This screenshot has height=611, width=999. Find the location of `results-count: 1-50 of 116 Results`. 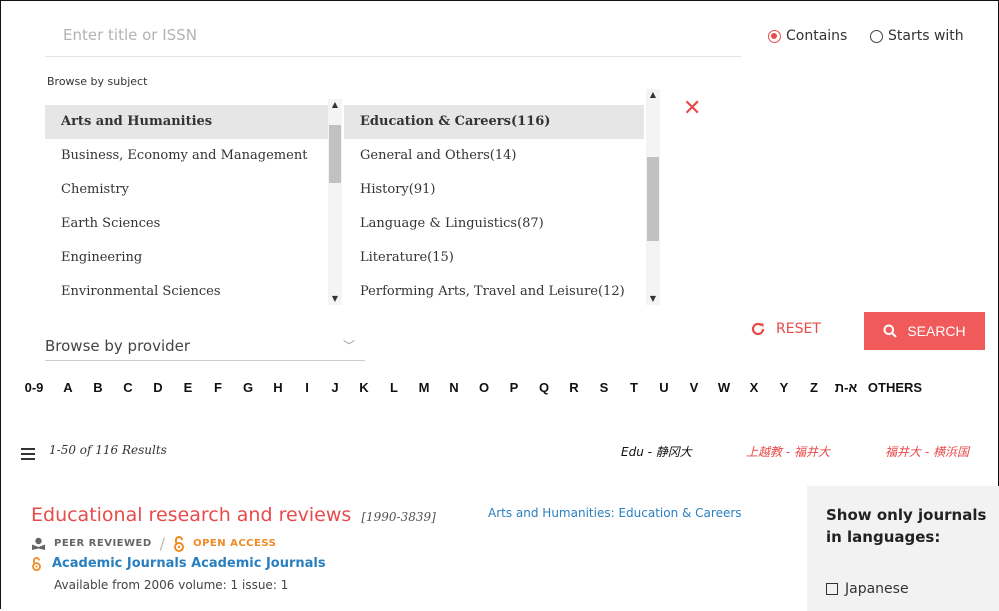

results-count: 1-50 of 116 Results is located at coordinates (108, 450).